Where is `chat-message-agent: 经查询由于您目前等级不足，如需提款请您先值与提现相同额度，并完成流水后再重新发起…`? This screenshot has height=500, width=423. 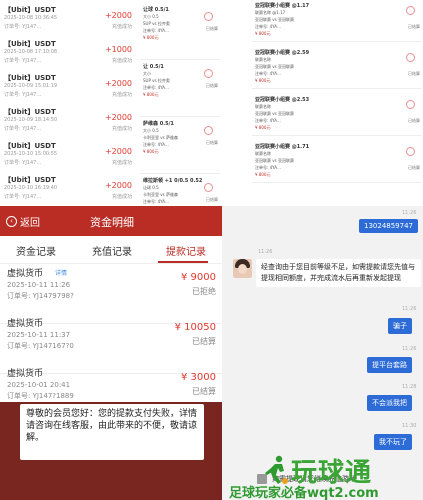
chat-message-agent: 经查询由于您目前等级不足，如需提款请您先值与提现相同额度，并完成流水后再重新发起… is located at coordinates (338, 273).